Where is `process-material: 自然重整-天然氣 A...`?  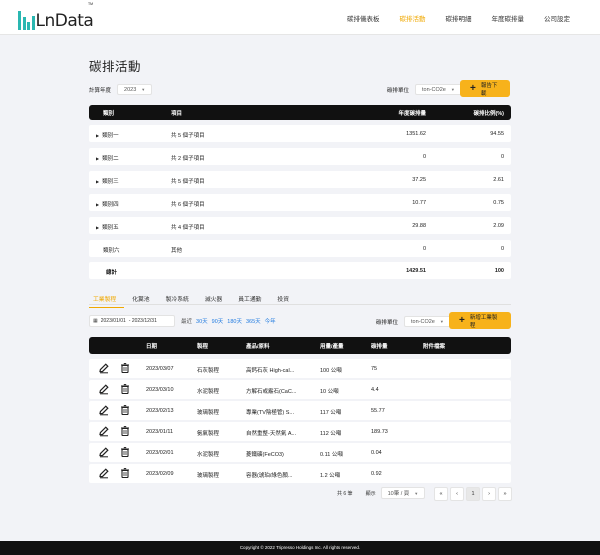
process-material: 自然重整-天然氣 A... is located at coordinates (271, 433).